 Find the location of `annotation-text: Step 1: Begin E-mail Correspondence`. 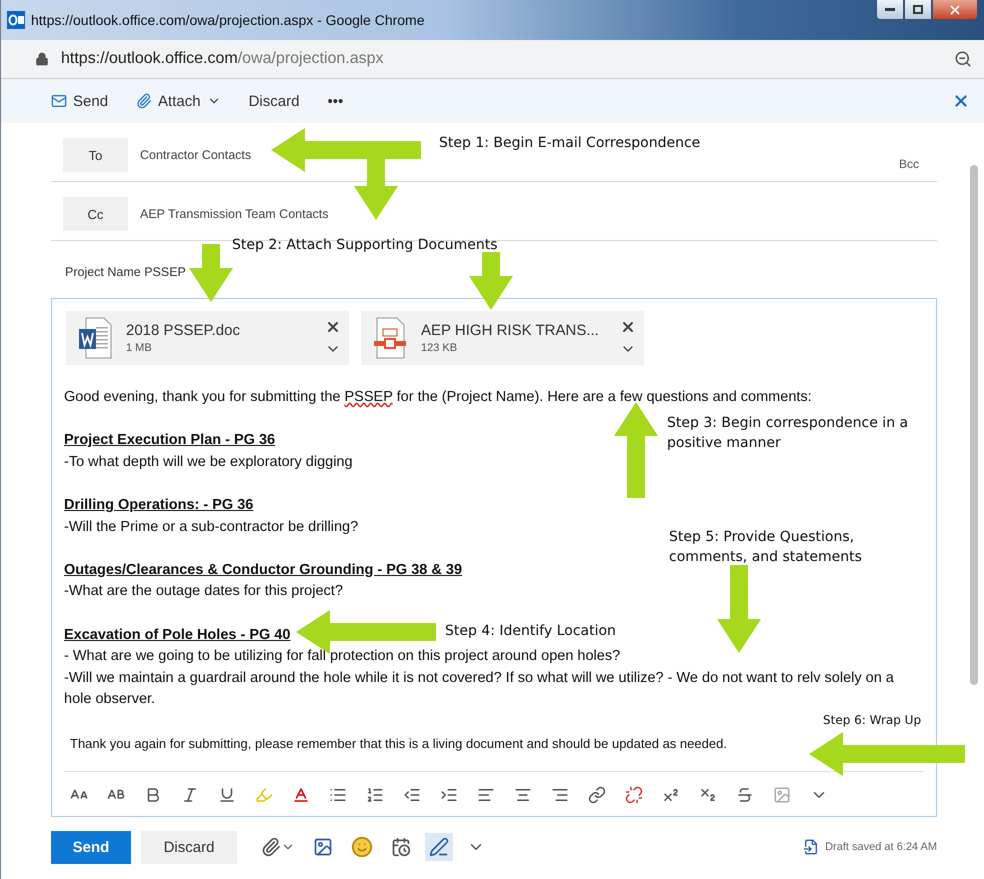

annotation-text: Step 1: Begin E-mail Correspondence is located at coordinates (569, 143).